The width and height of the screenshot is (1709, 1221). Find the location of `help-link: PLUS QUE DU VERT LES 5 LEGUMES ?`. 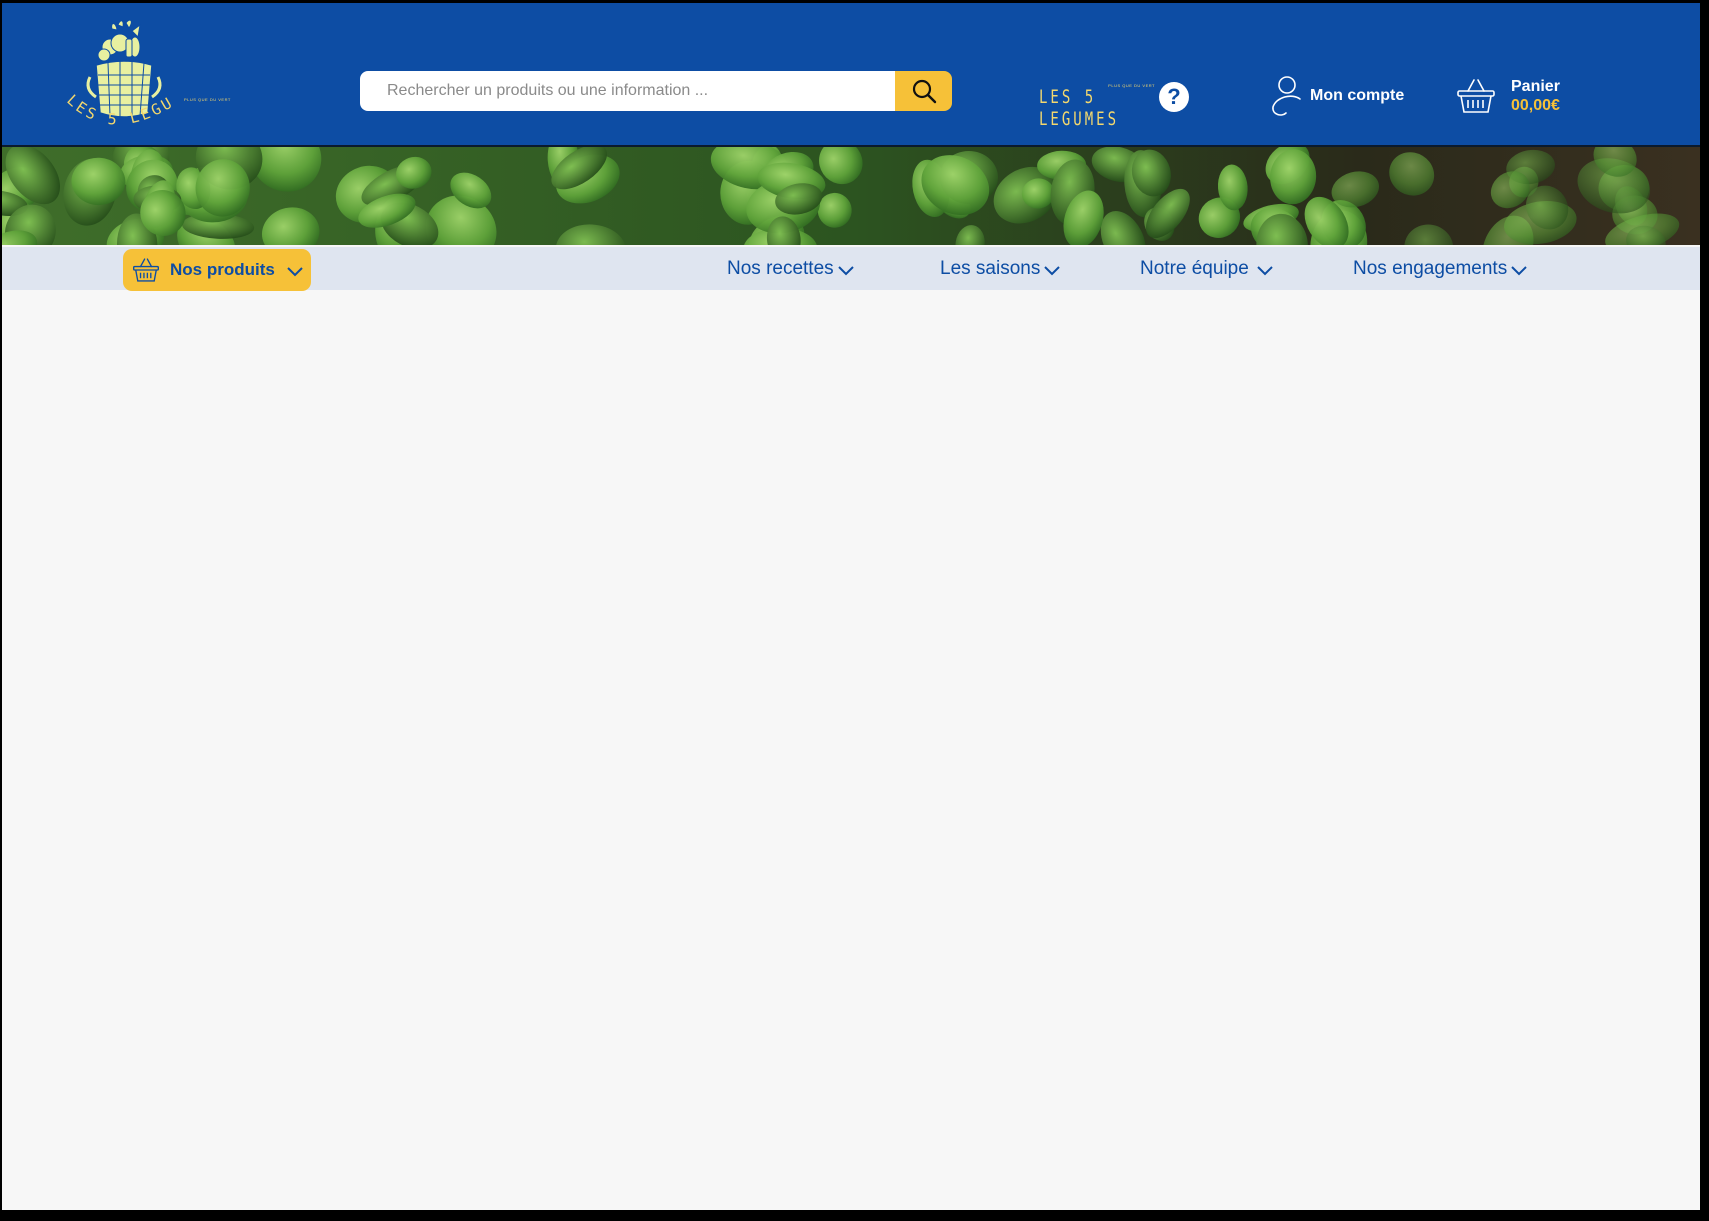

help-link: PLUS QUE DU VERT LES 5 LEGUMES ? is located at coordinates (1114, 104).